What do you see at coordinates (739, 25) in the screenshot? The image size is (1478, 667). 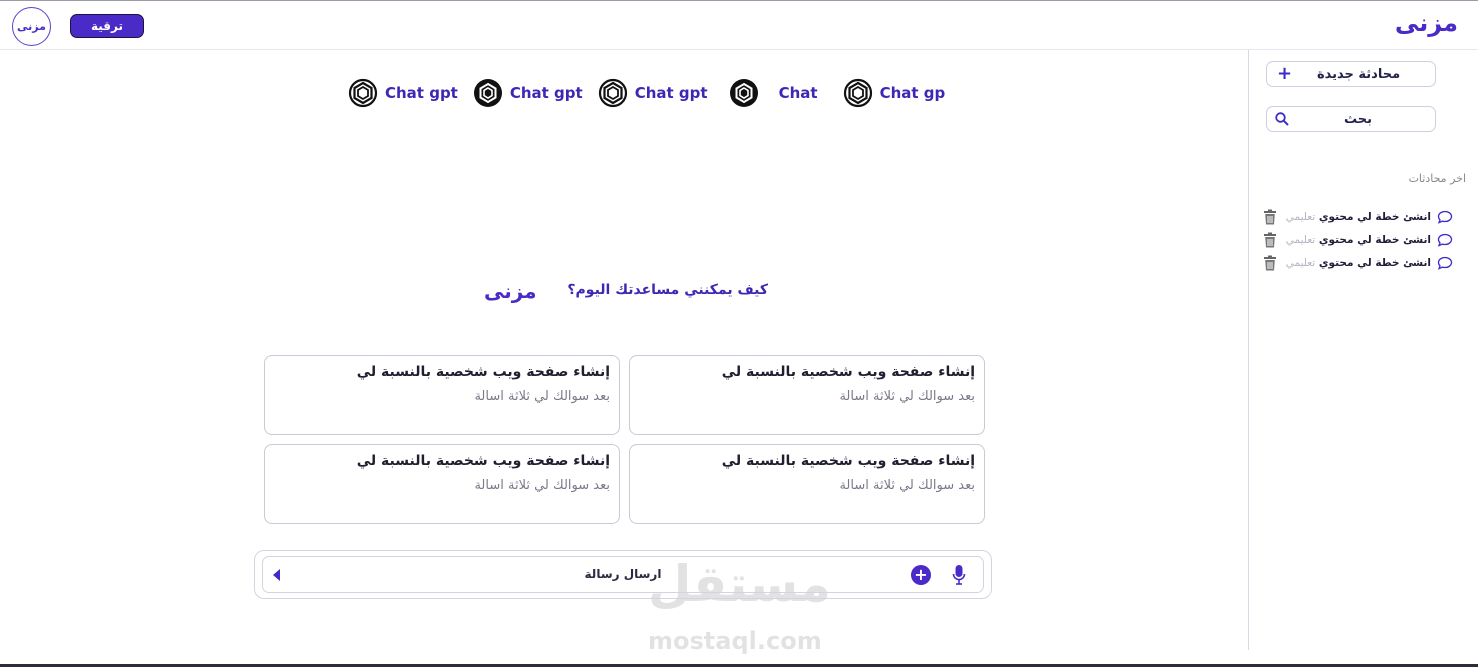 I see `top-bar: مزنى ترقية مزنى` at bounding box center [739, 25].